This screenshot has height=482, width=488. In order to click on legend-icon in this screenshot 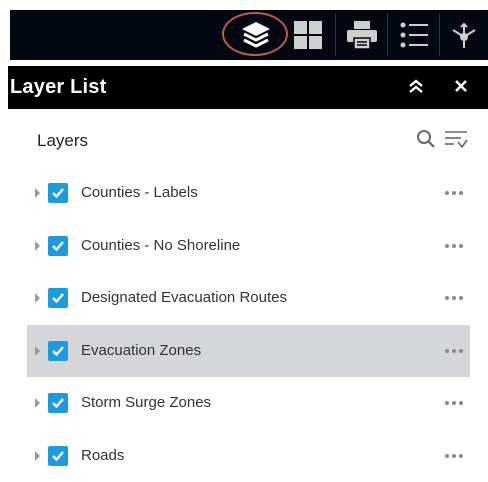, I will do `click(414, 35)`.